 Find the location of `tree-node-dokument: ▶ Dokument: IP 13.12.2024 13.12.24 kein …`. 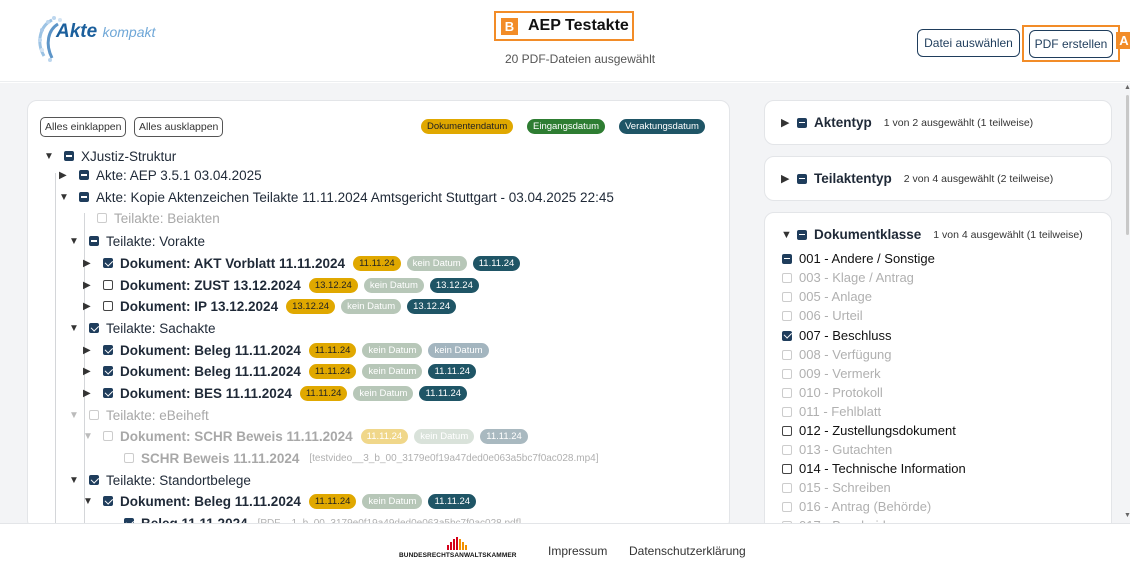

tree-node-dokument: ▶ Dokument: IP 13.12.2024 13.12.24 kein … is located at coordinates (272, 306).